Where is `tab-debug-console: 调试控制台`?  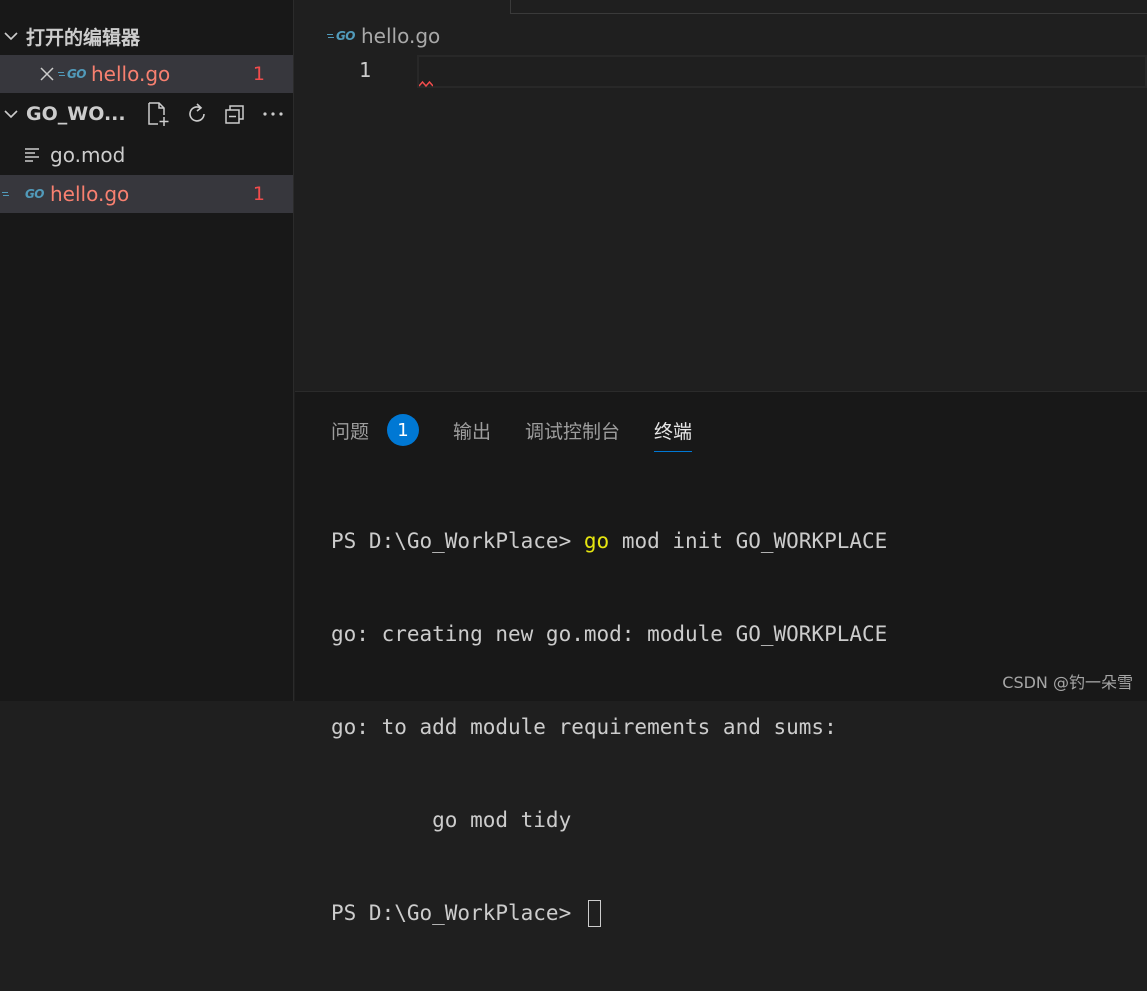 tab-debug-console: 调试控制台 is located at coordinates (572, 430).